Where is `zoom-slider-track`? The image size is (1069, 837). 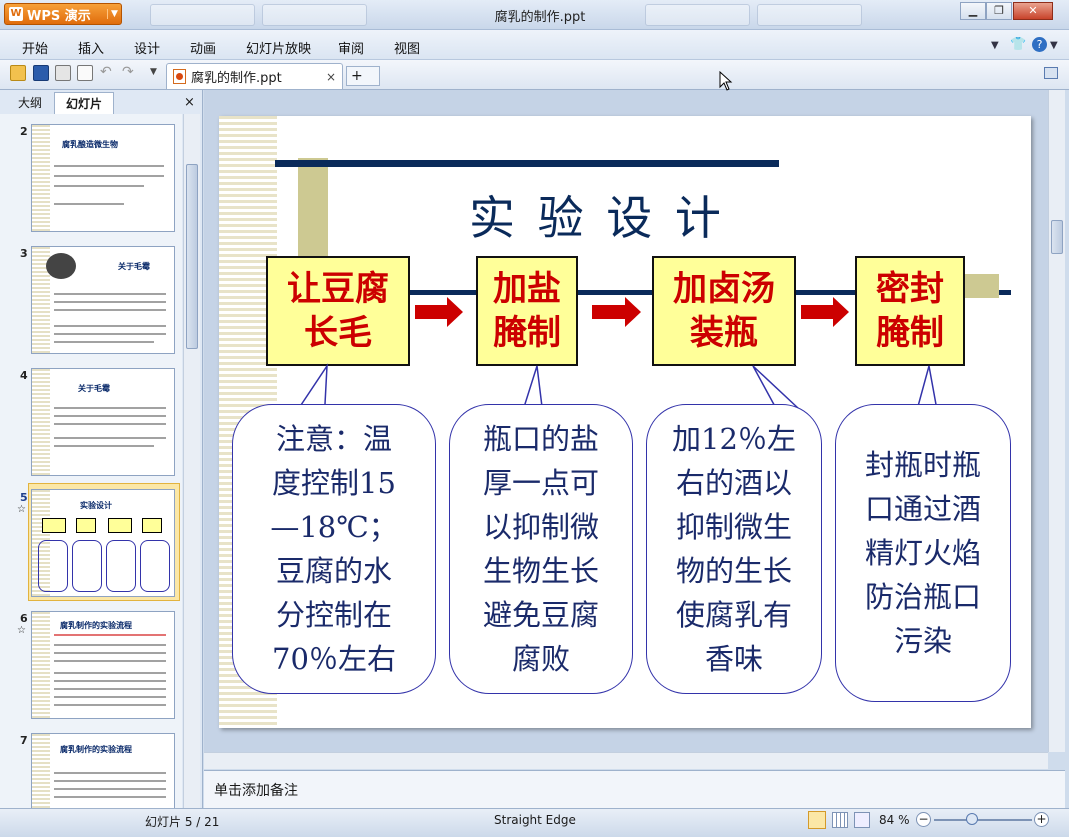
zoom-slider-track is located at coordinates (983, 820).